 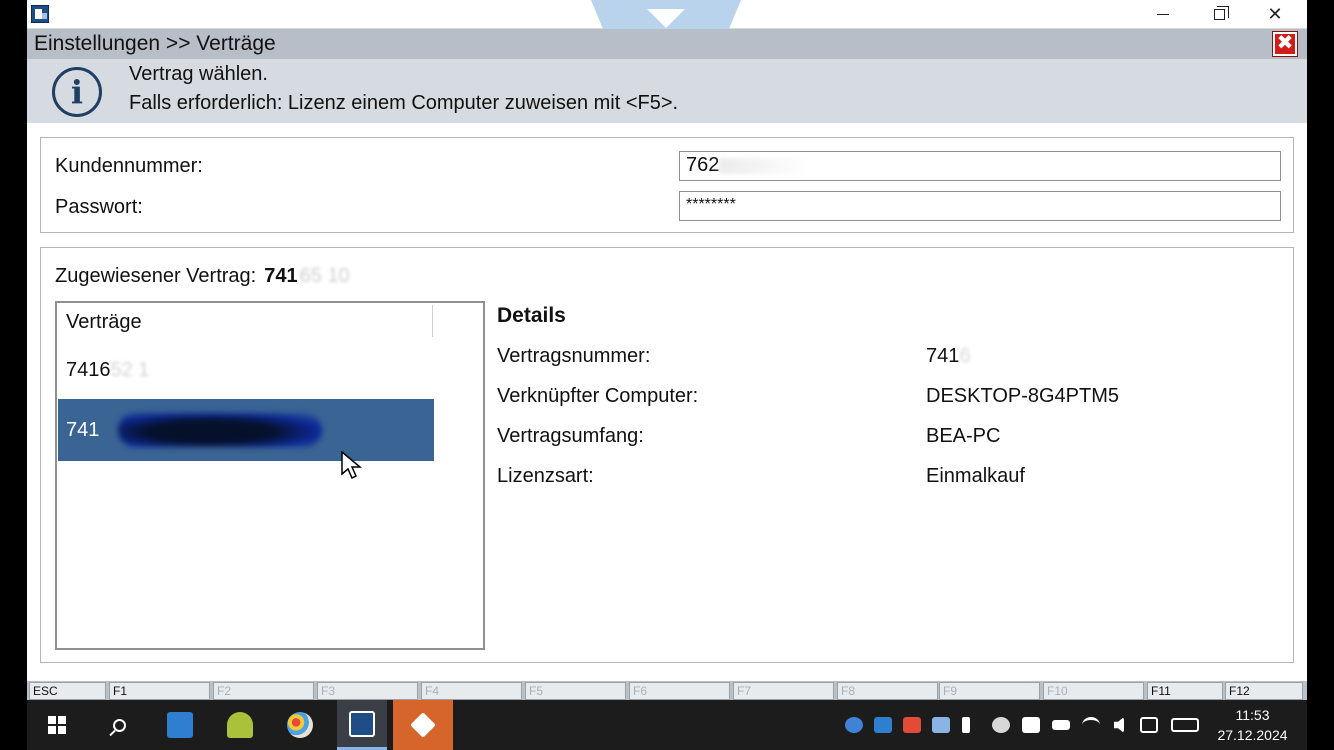 I want to click on app-tray-icon, so click(x=941, y=725).